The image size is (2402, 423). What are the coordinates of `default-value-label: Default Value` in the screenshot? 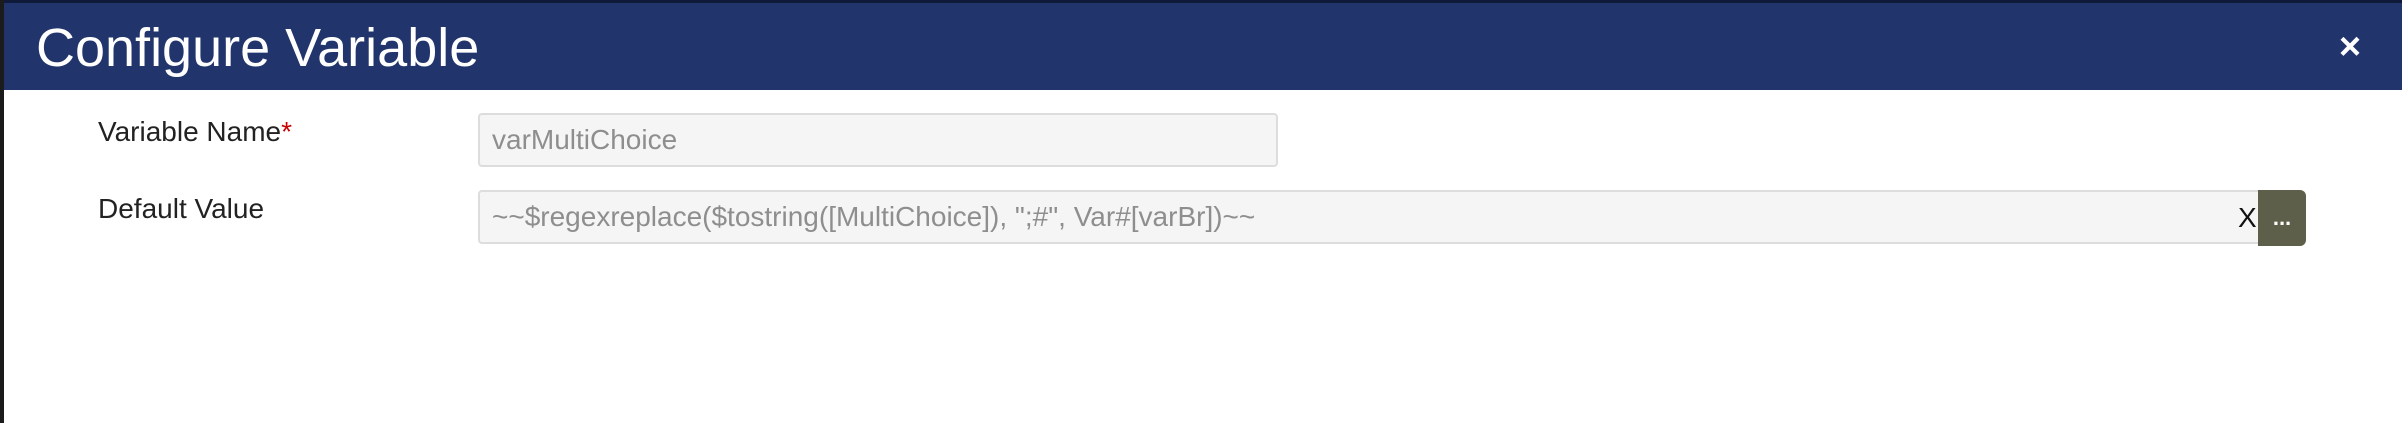 It's located at (181, 208).